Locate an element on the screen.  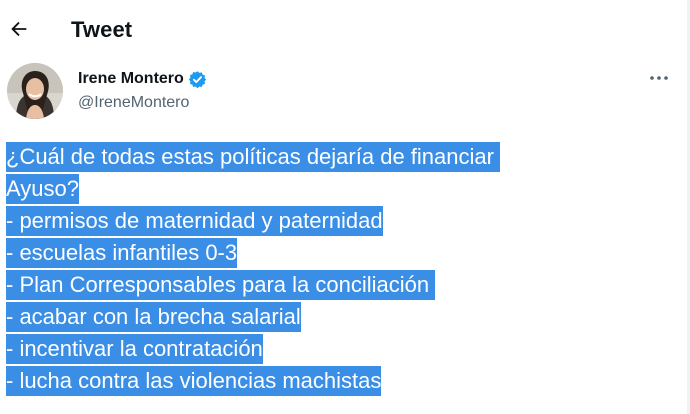
verified-badge-icon is located at coordinates (197, 79).